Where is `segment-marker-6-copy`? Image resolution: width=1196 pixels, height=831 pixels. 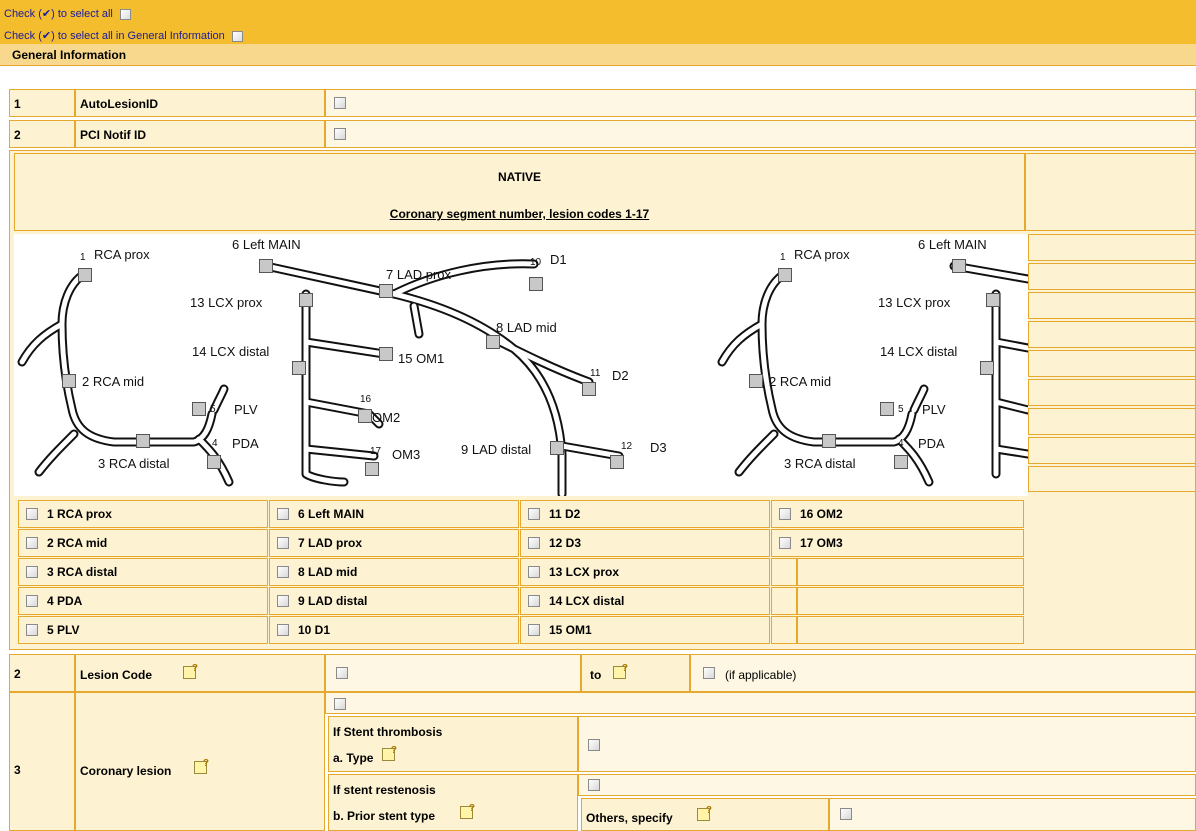 segment-marker-6-copy is located at coordinates (959, 266).